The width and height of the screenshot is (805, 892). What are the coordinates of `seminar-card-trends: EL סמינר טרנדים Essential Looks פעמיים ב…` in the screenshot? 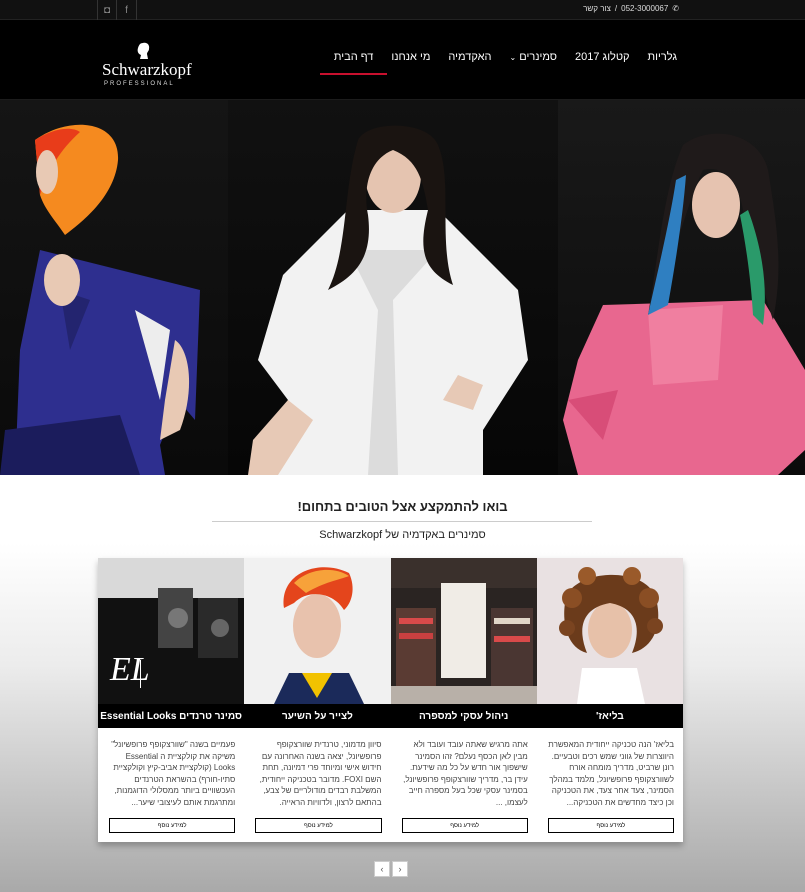 It's located at (171, 700).